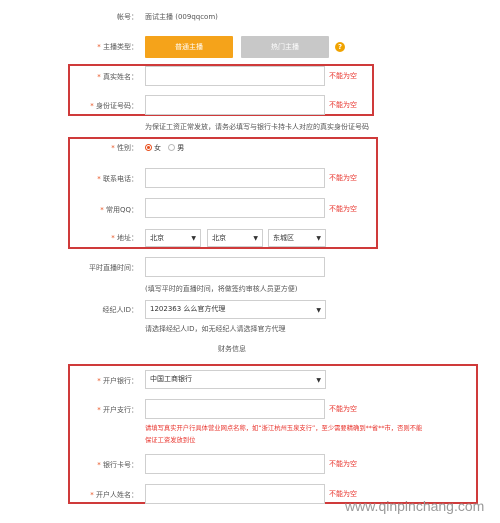 This screenshot has width=500, height=523. Describe the element at coordinates (235, 238) in the screenshot. I see `city-select: 北京 ▼` at that location.